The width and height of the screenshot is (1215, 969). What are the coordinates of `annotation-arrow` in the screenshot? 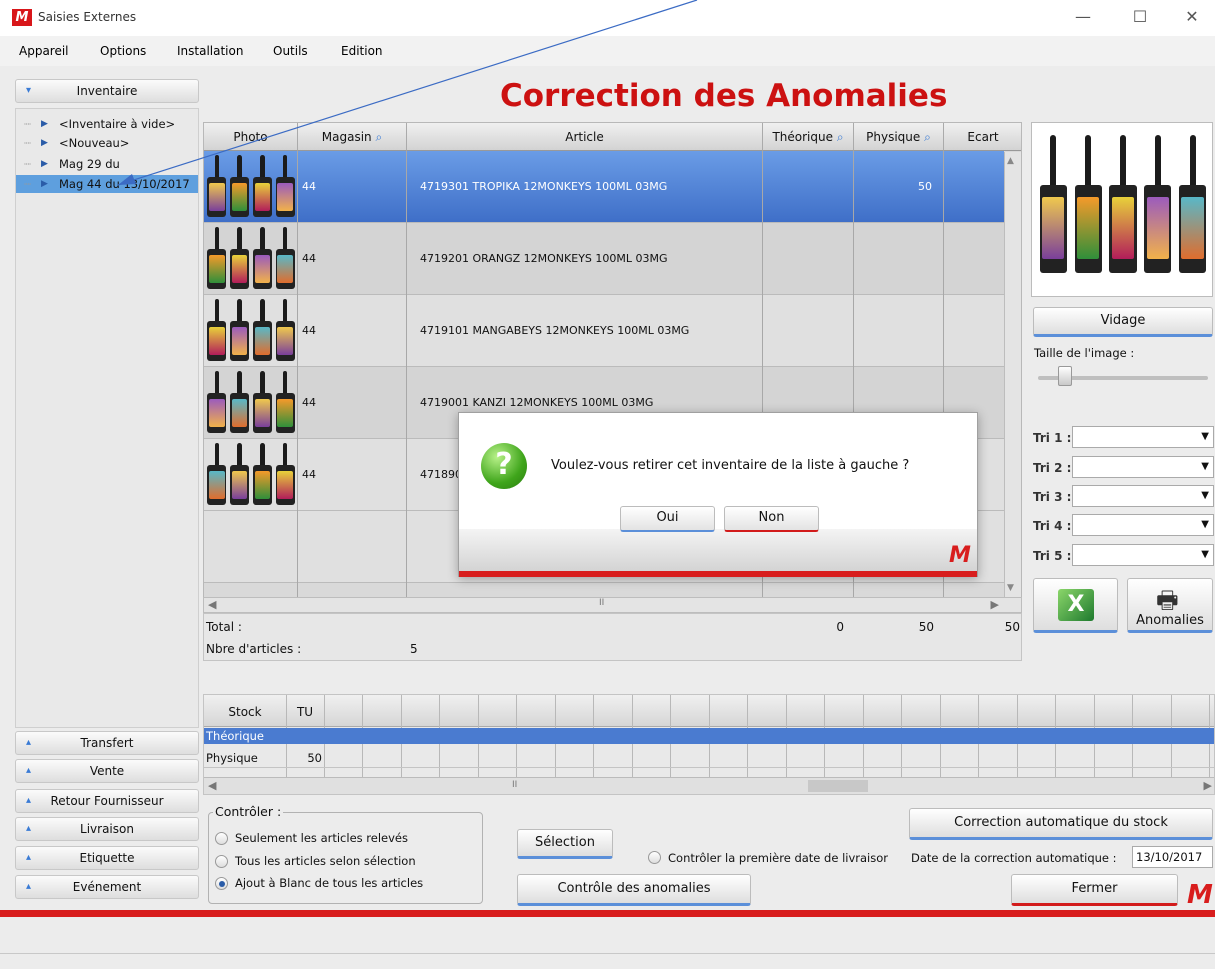 It's located at (407, 93).